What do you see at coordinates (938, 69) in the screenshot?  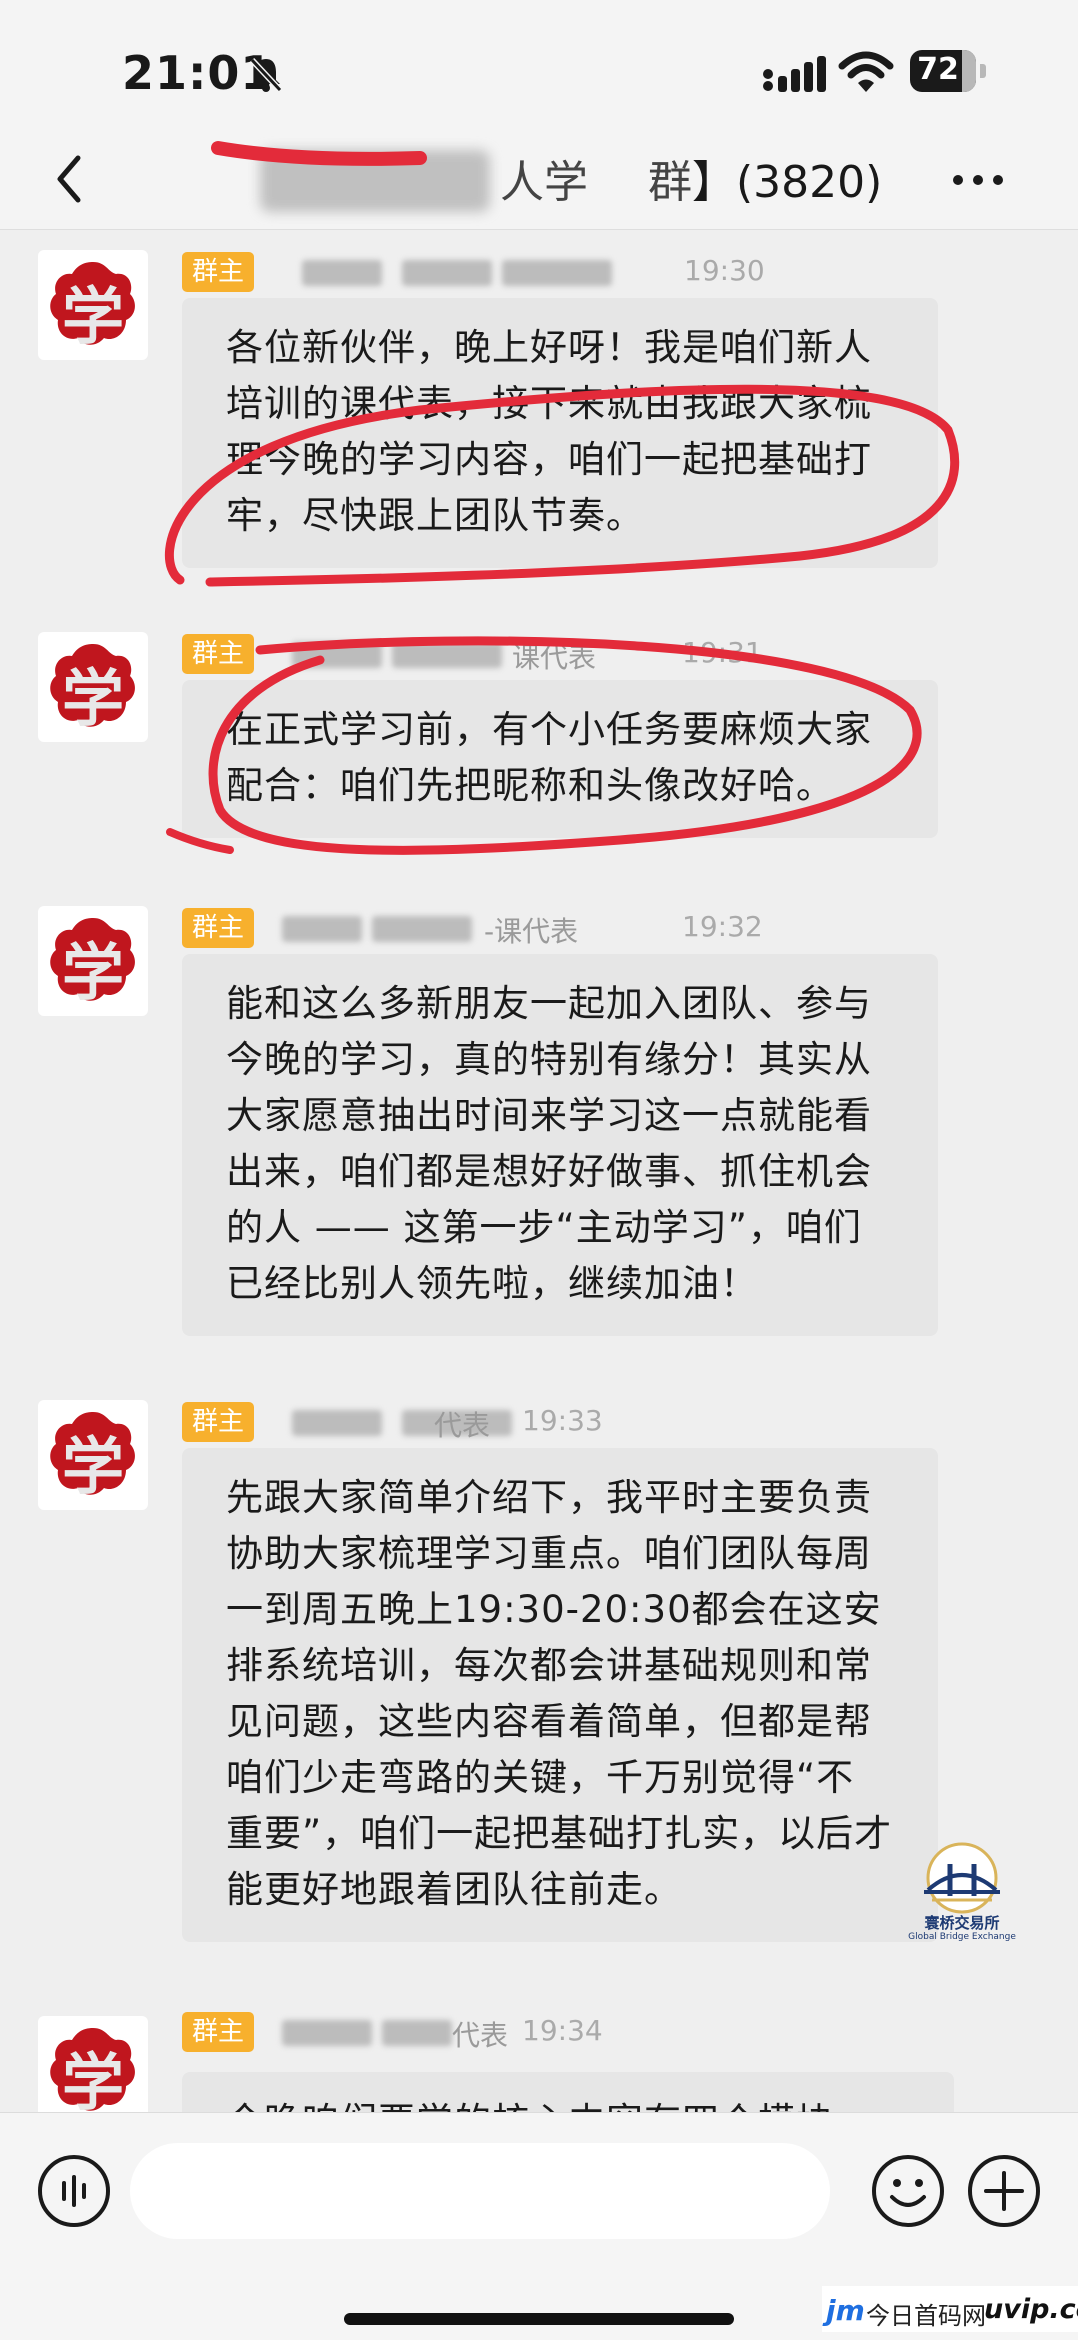 I see `battery-level: 72` at bounding box center [938, 69].